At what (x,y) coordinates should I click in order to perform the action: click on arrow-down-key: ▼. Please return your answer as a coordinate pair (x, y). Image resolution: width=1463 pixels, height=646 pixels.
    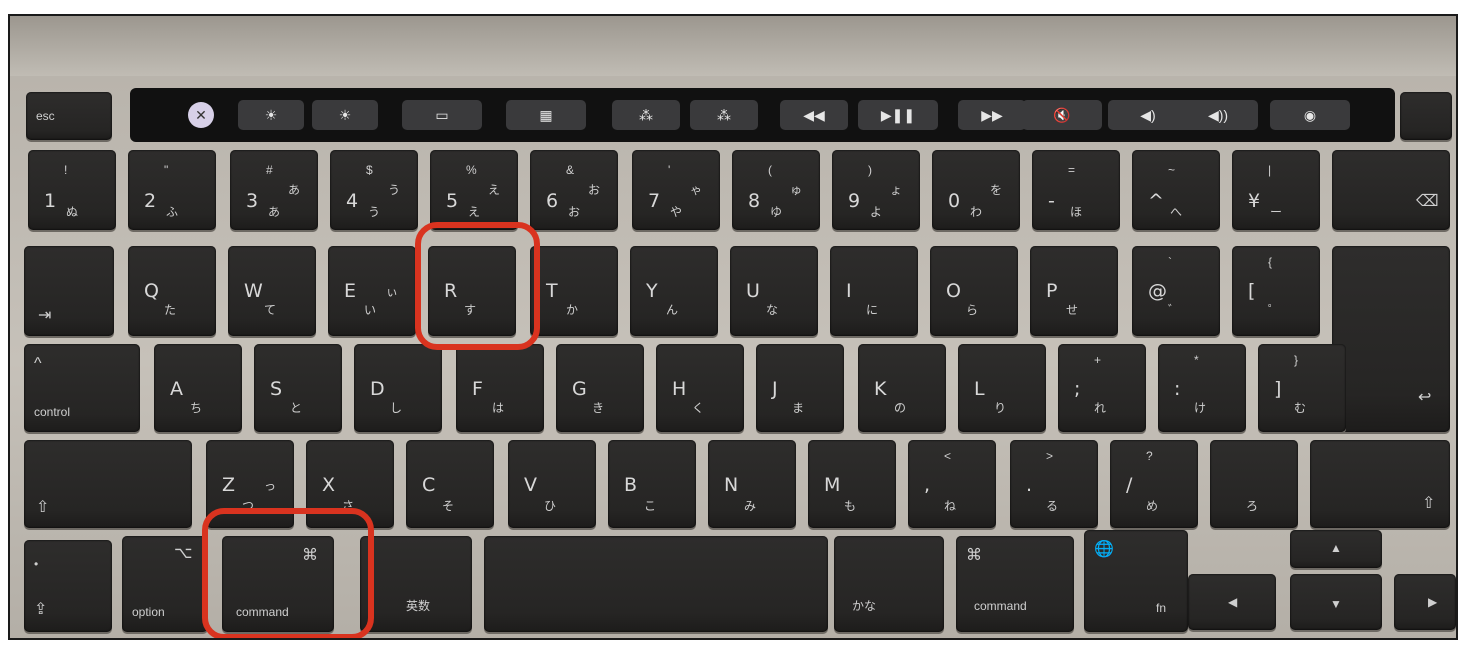
    Looking at the image, I should click on (1336, 602).